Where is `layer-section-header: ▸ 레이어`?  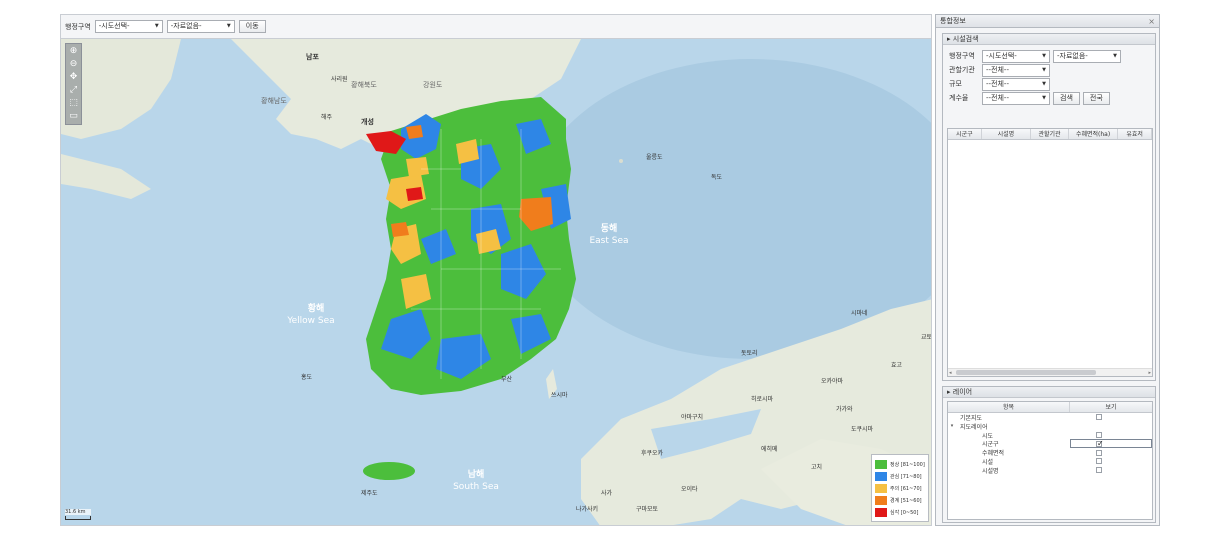
layer-section-header: ▸ 레이어 is located at coordinates (1049, 392).